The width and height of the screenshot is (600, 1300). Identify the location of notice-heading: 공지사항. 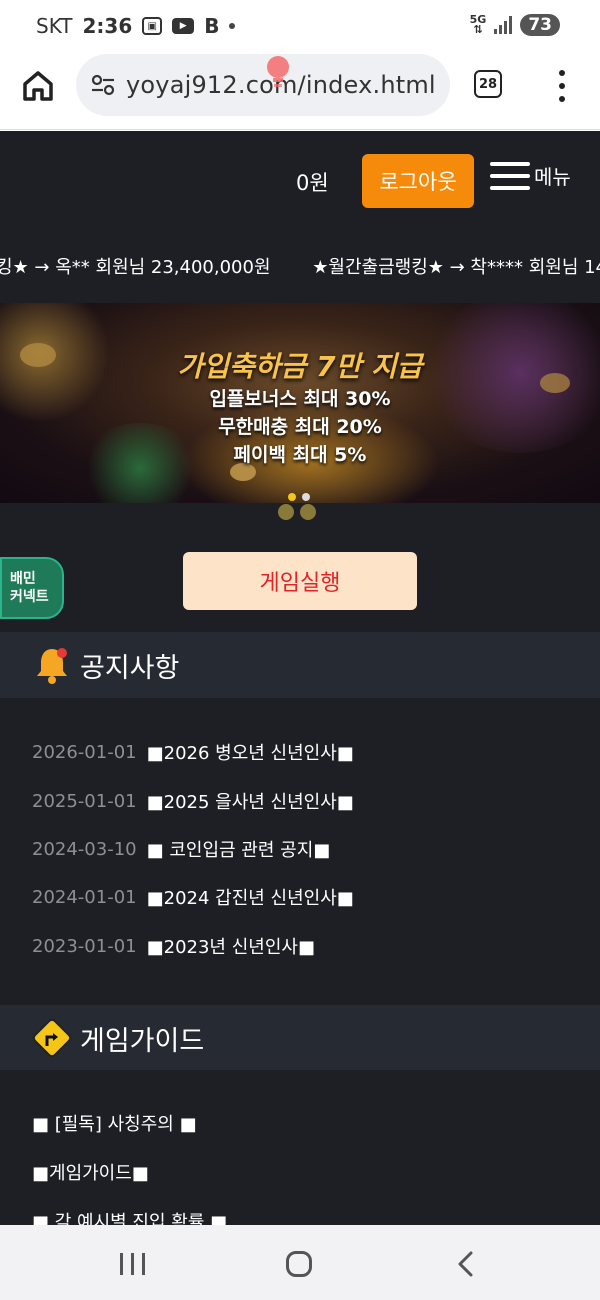
(130, 668).